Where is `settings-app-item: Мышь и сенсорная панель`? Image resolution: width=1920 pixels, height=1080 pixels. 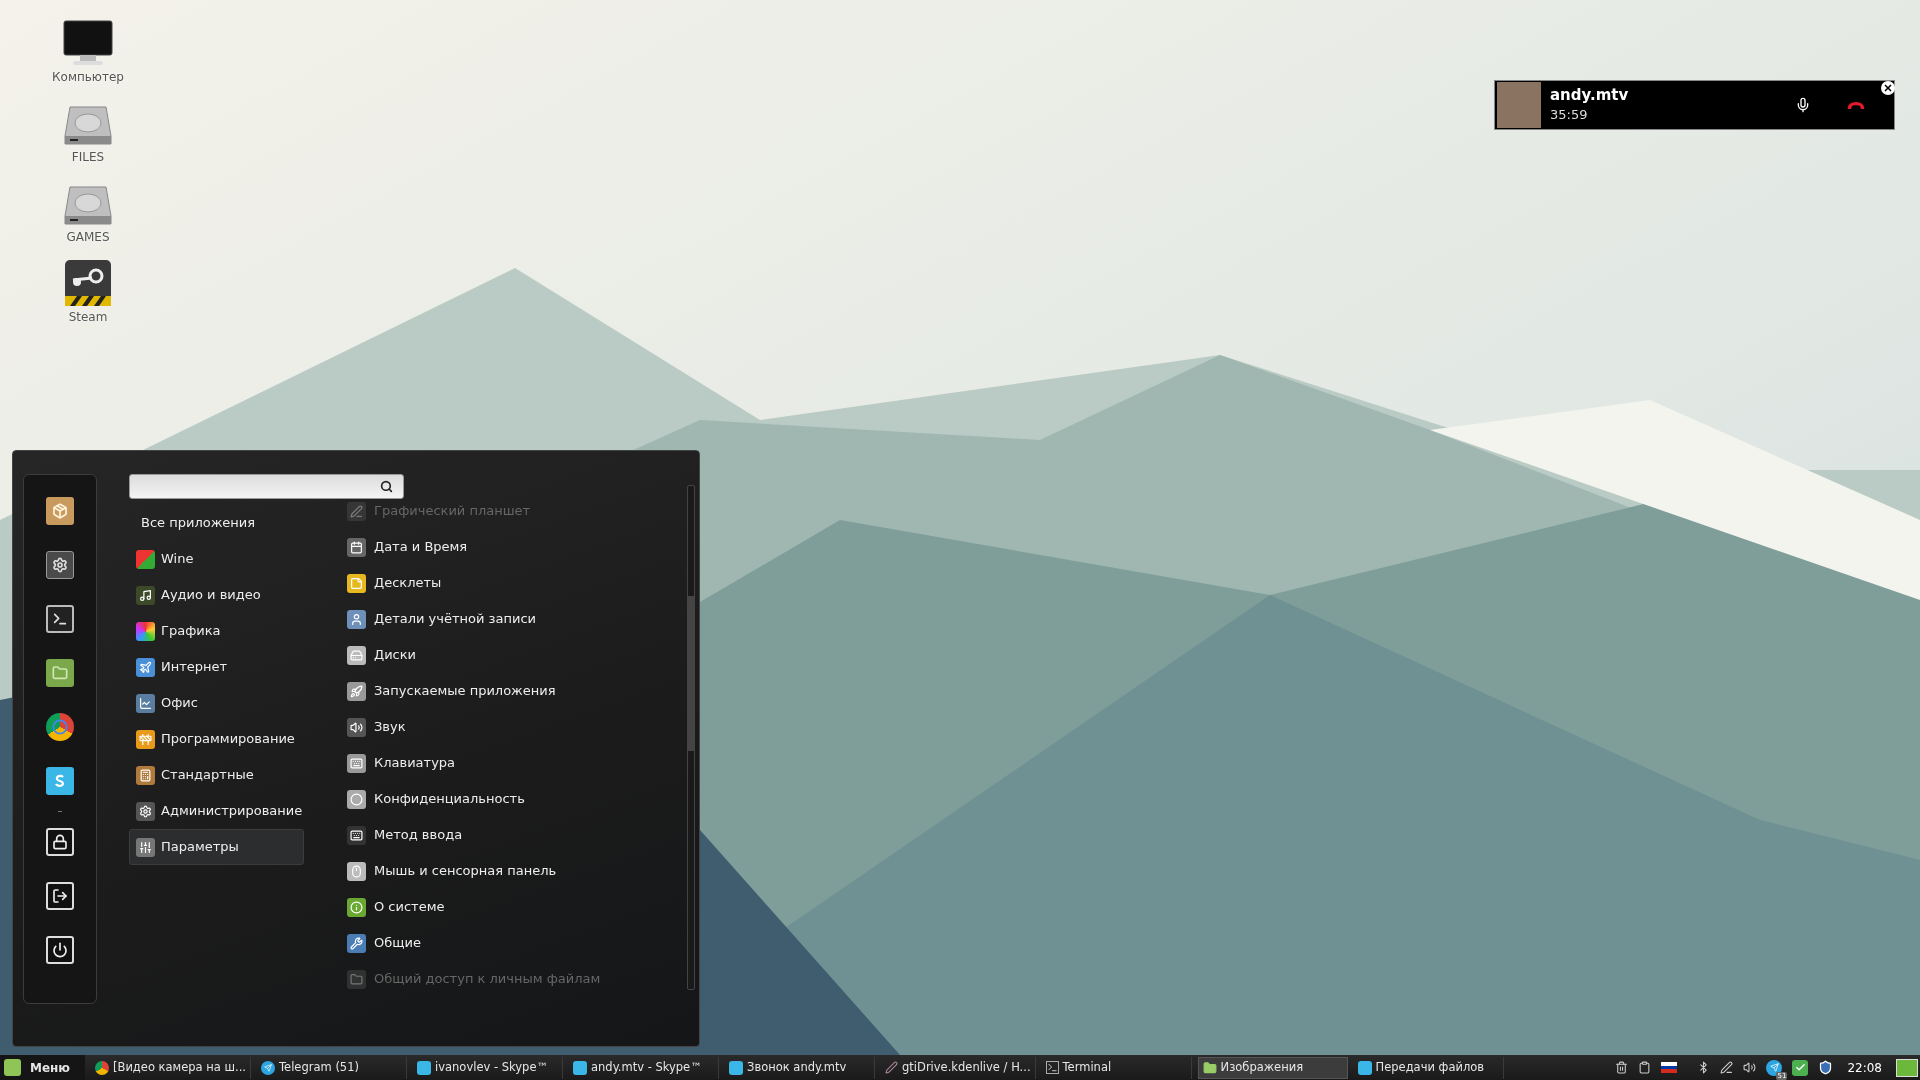 settings-app-item: Мышь и сенсорная панель is located at coordinates (512, 871).